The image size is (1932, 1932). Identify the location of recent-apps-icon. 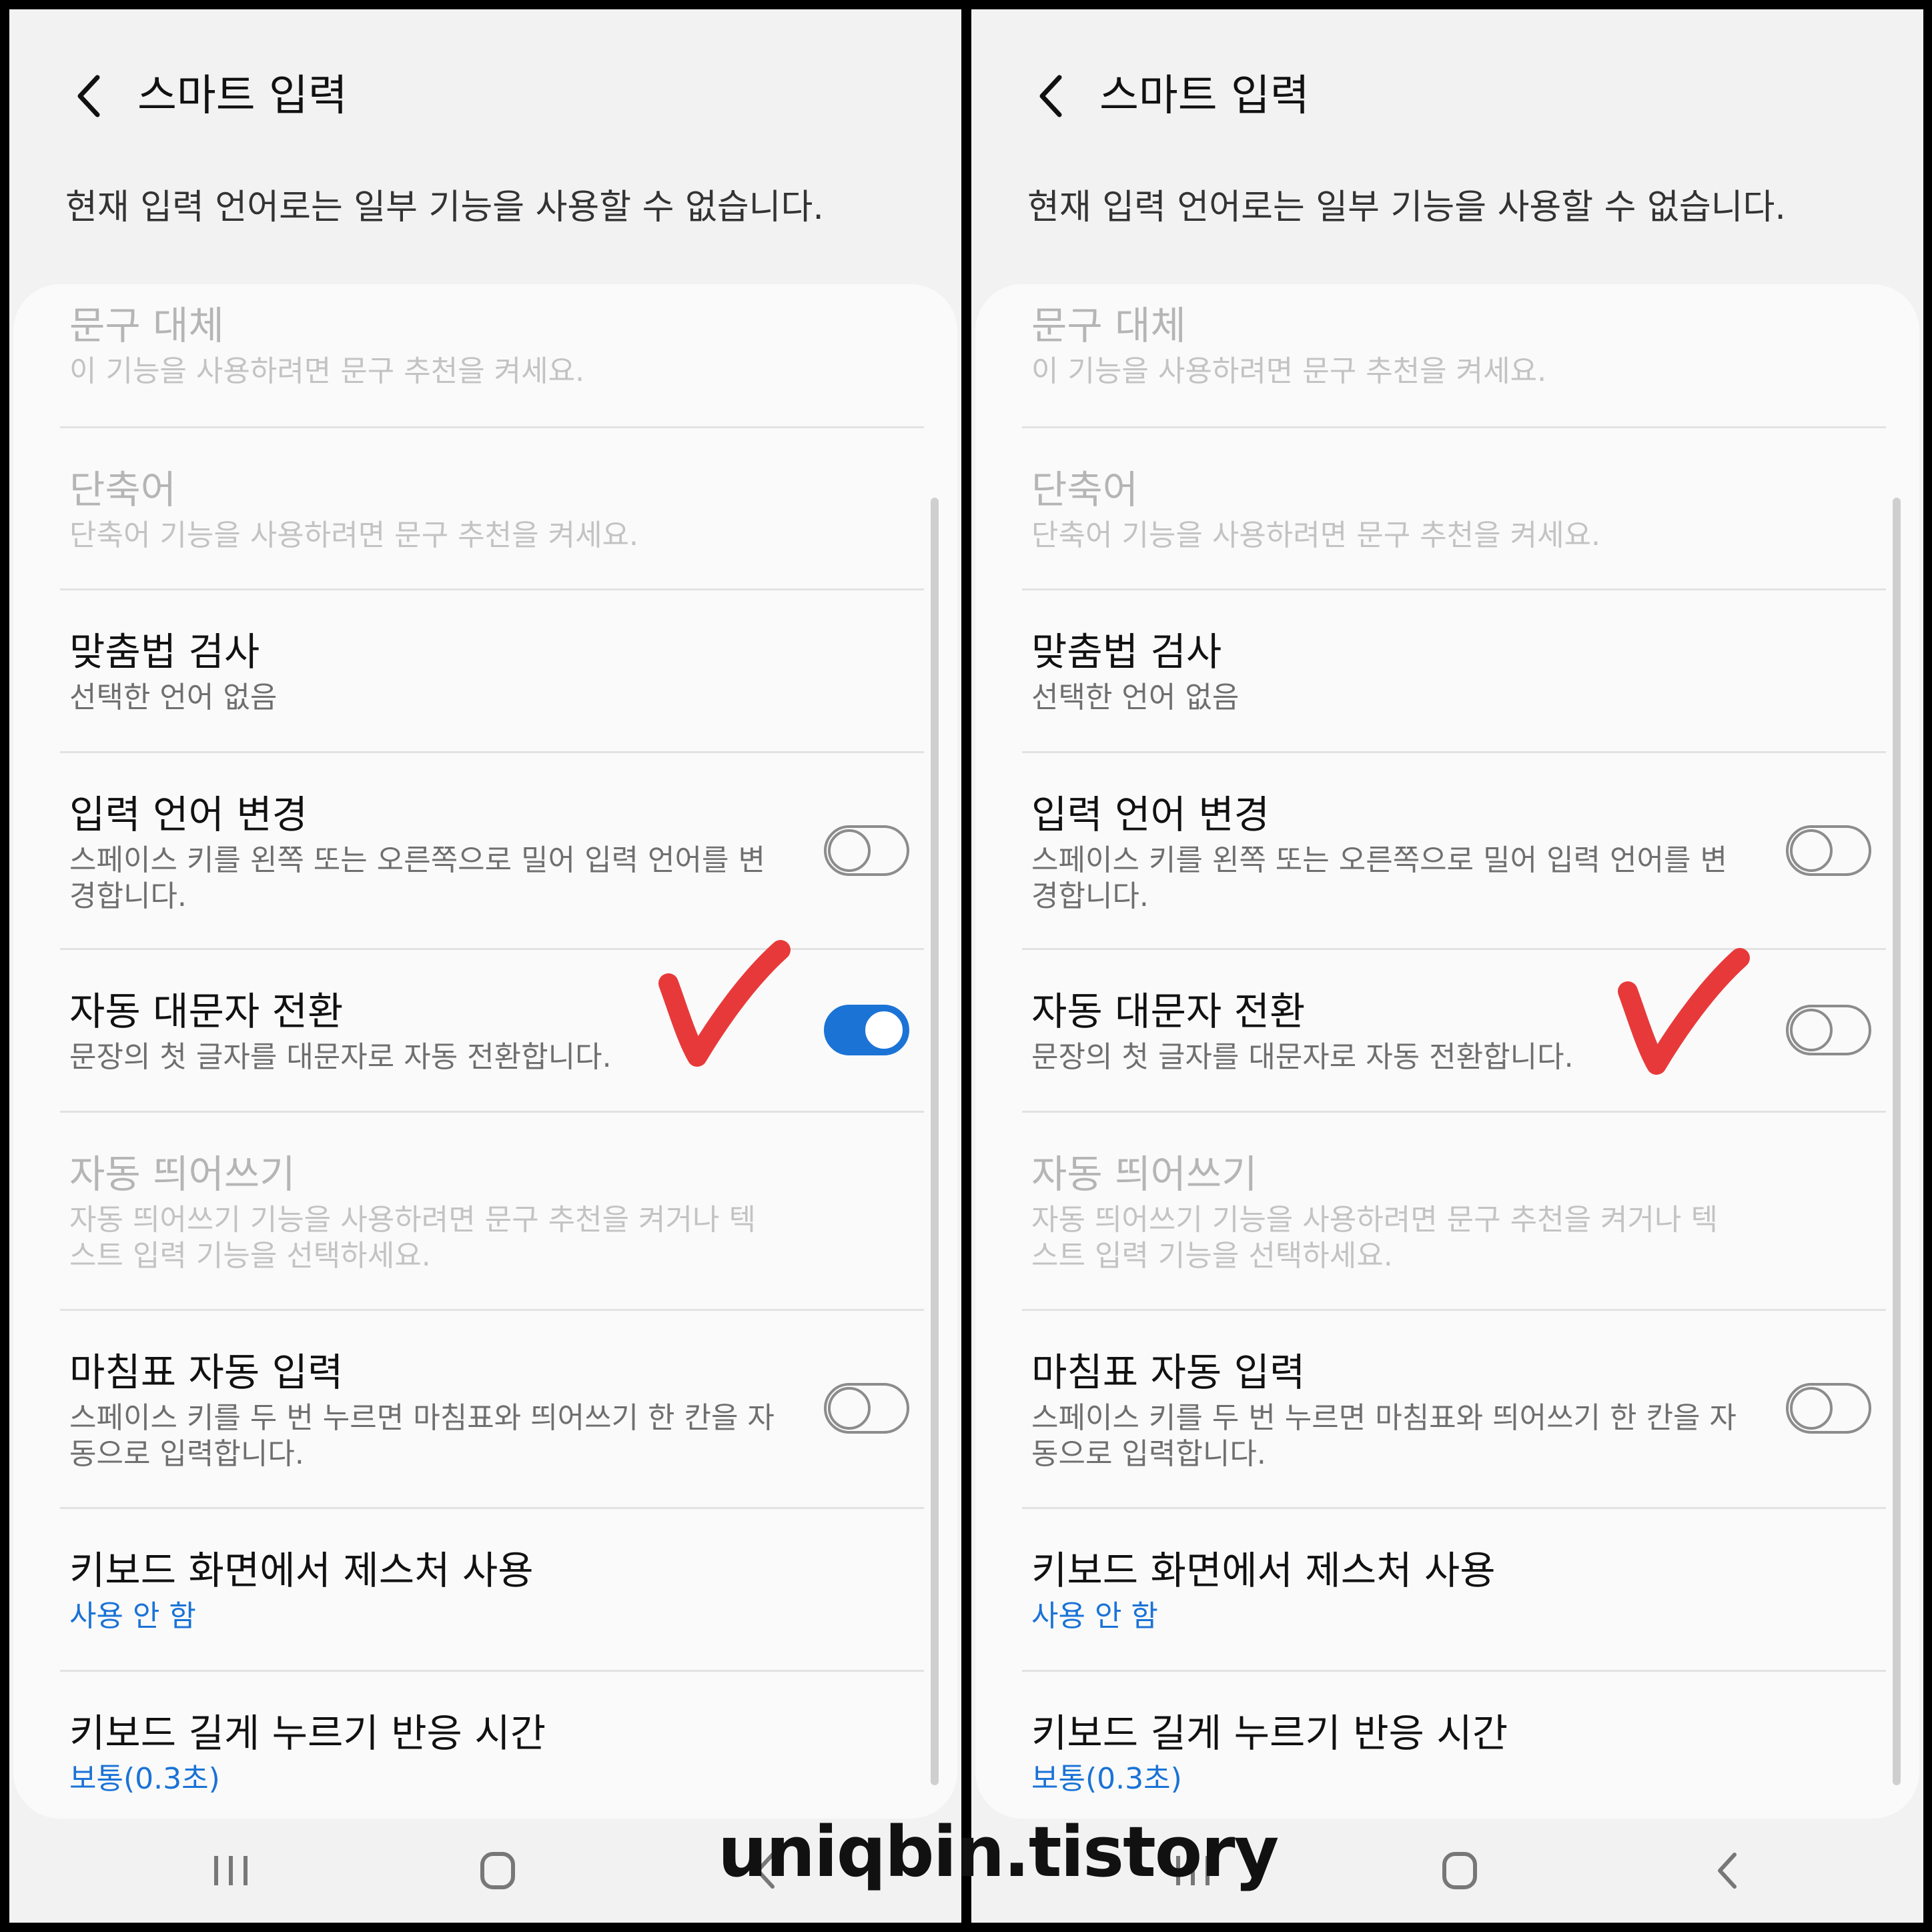
(231, 1871).